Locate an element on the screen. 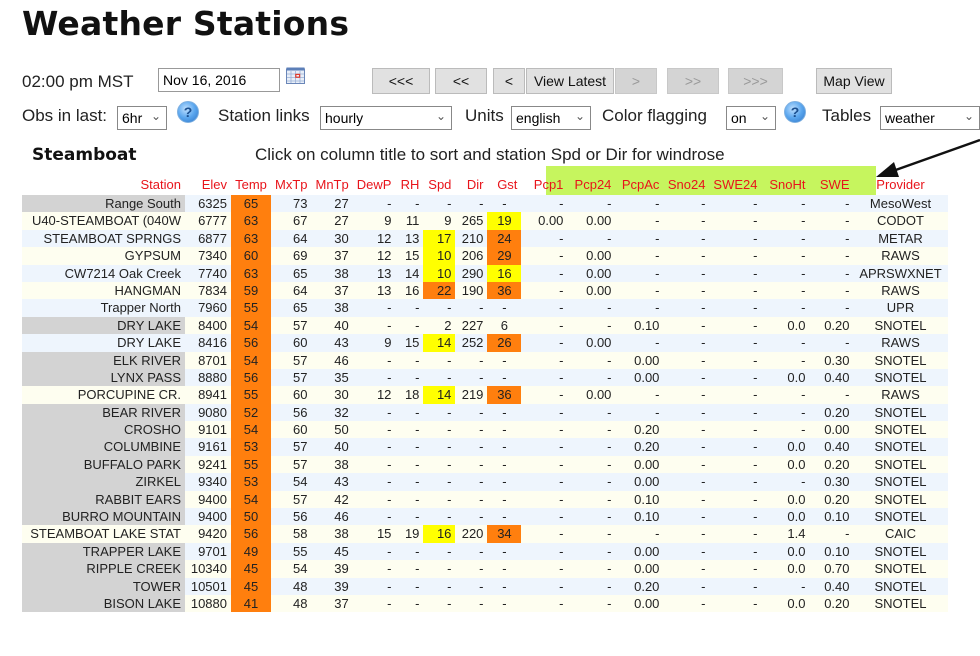  dir-cell: 290 is located at coordinates (471, 273).